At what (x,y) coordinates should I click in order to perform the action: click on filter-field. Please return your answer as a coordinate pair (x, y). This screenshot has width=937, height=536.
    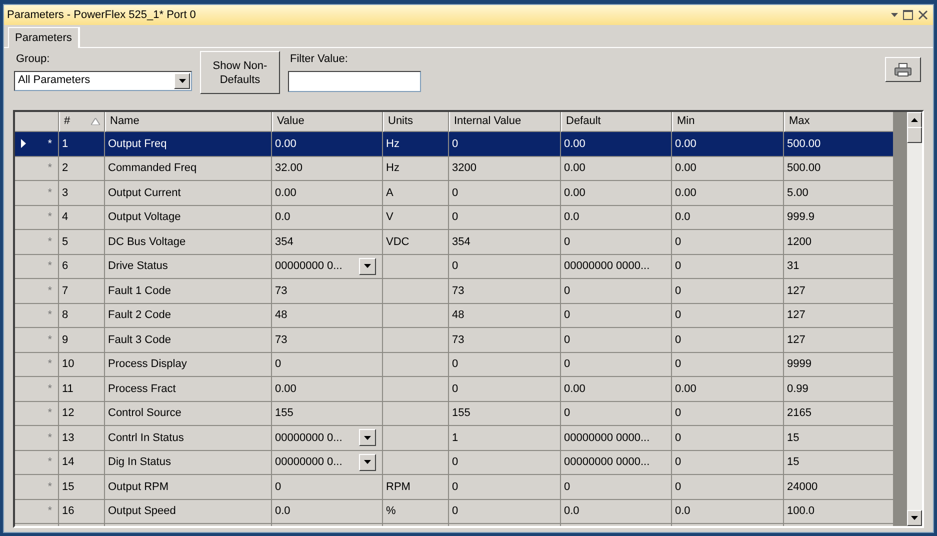
    Looking at the image, I should click on (354, 81).